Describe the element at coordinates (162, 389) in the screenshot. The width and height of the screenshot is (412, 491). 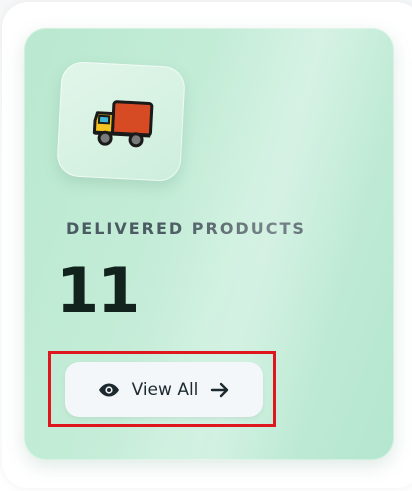
I see `highlight-box` at that location.